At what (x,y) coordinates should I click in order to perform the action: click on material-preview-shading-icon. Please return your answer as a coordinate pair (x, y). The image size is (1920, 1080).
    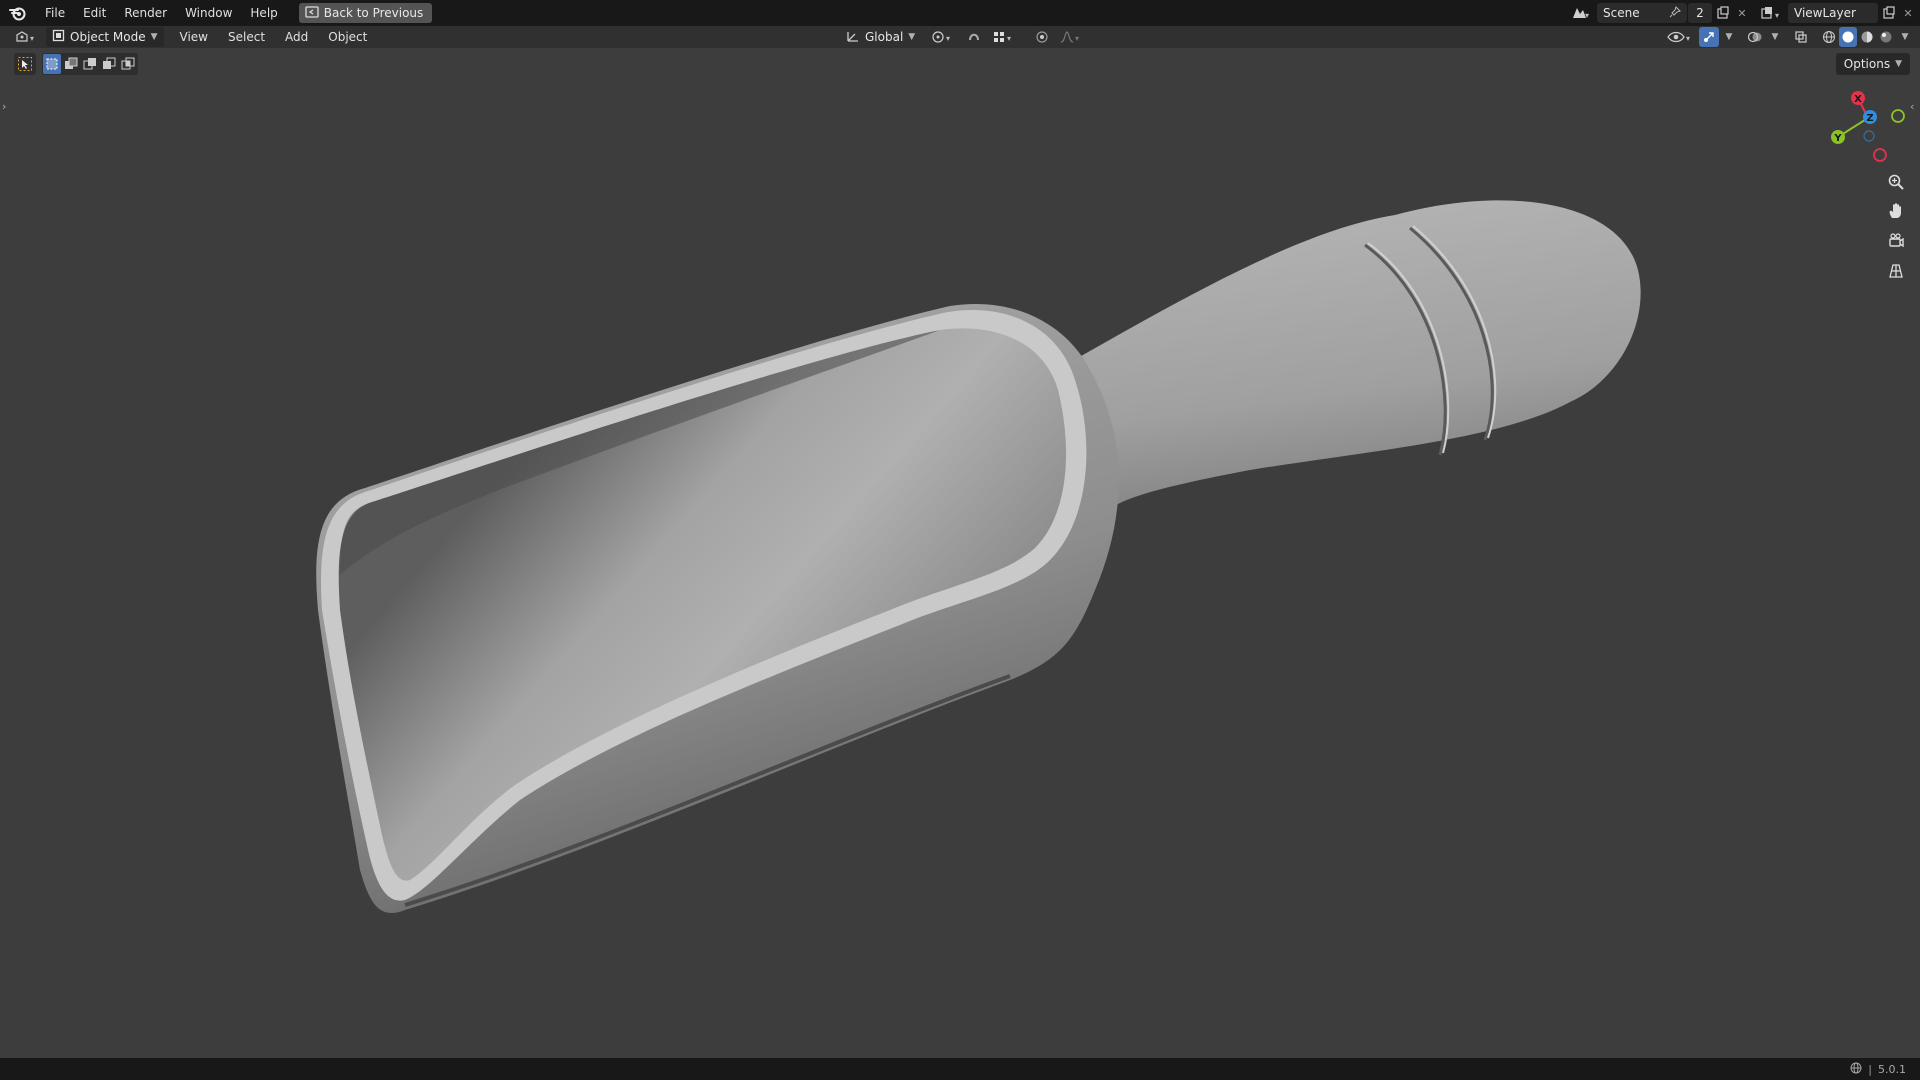
    Looking at the image, I should click on (1867, 37).